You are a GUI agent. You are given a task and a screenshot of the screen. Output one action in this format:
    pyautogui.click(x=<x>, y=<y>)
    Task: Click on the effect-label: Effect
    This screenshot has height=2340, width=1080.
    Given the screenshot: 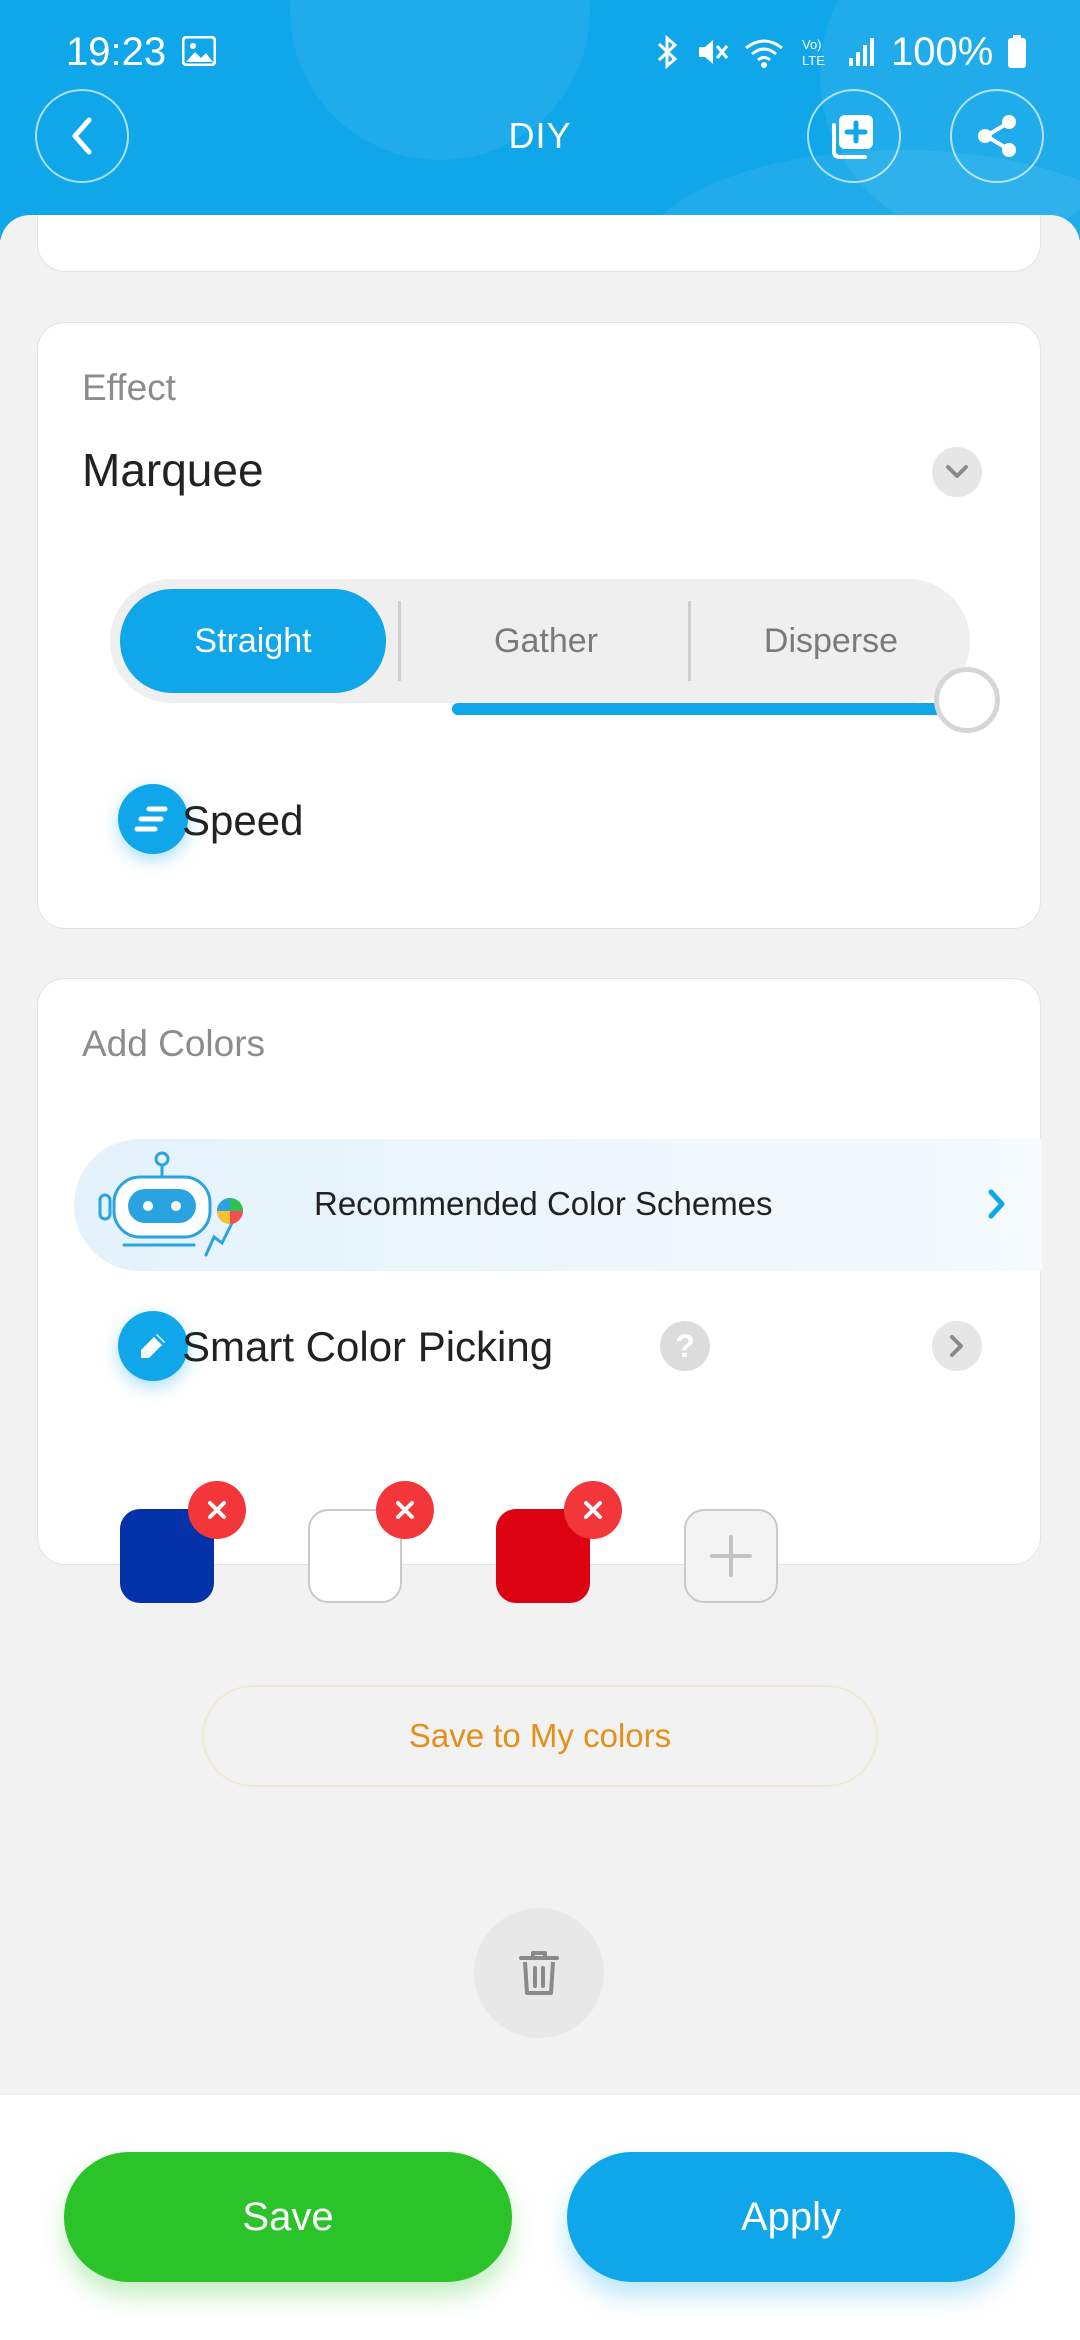 What is the action you would take?
    pyautogui.click(x=129, y=387)
    